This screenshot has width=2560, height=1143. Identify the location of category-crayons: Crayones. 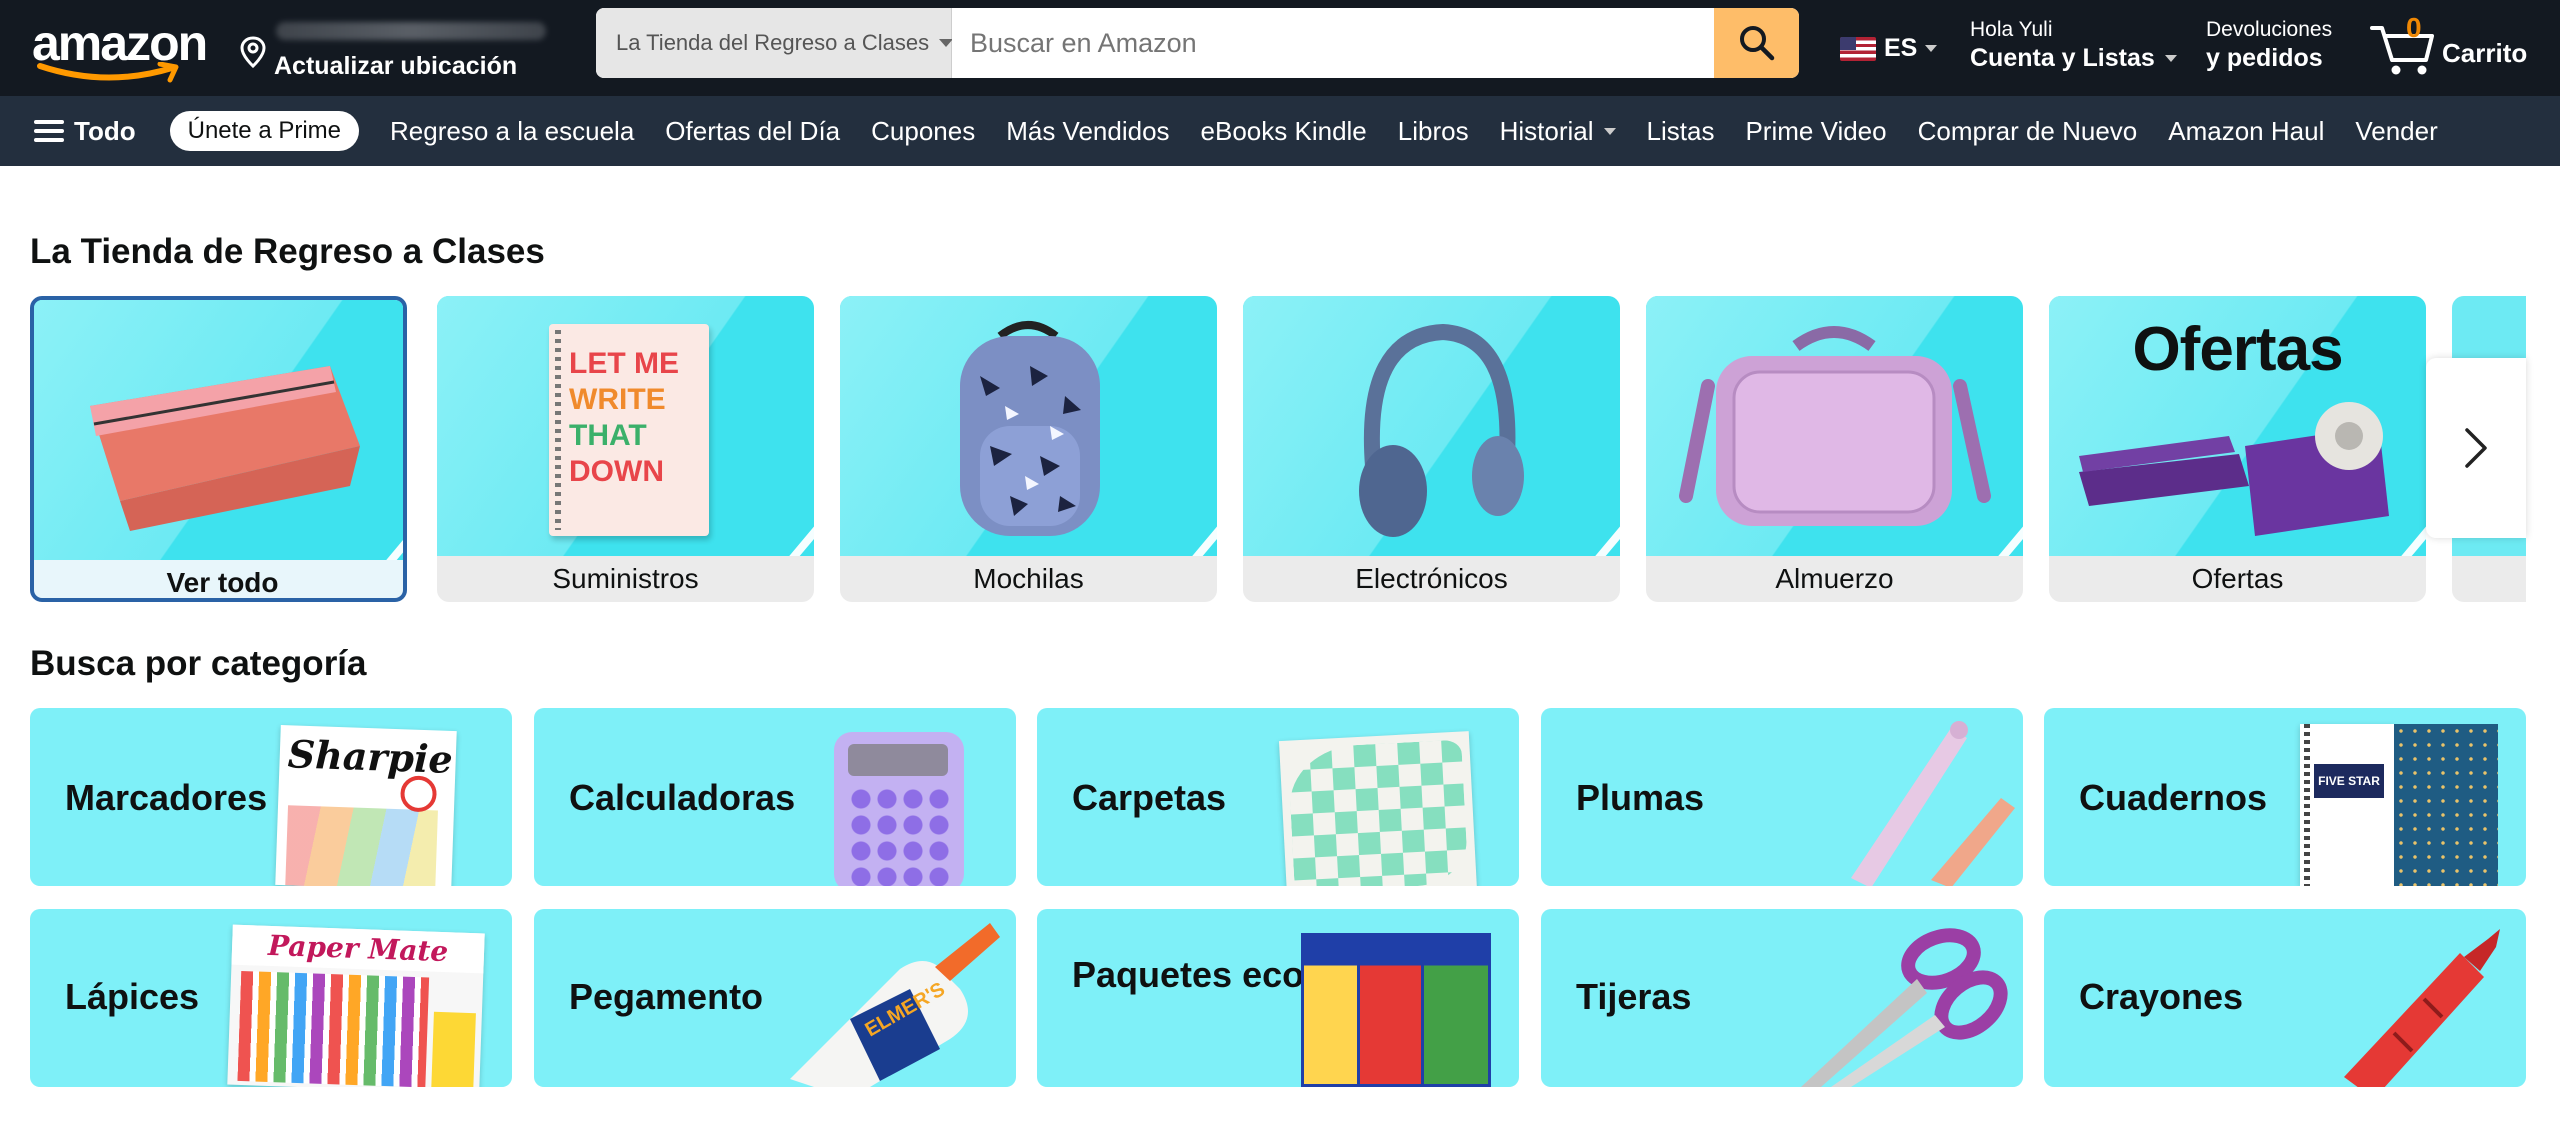
(2285, 998).